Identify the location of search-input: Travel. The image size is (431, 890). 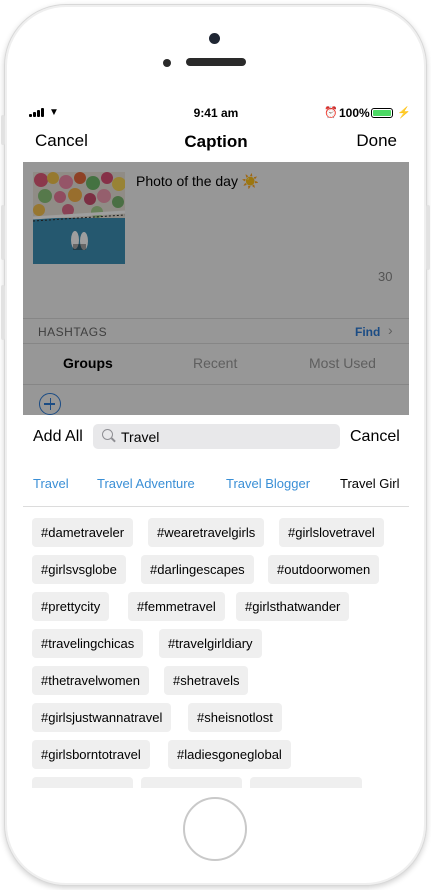
(216, 436).